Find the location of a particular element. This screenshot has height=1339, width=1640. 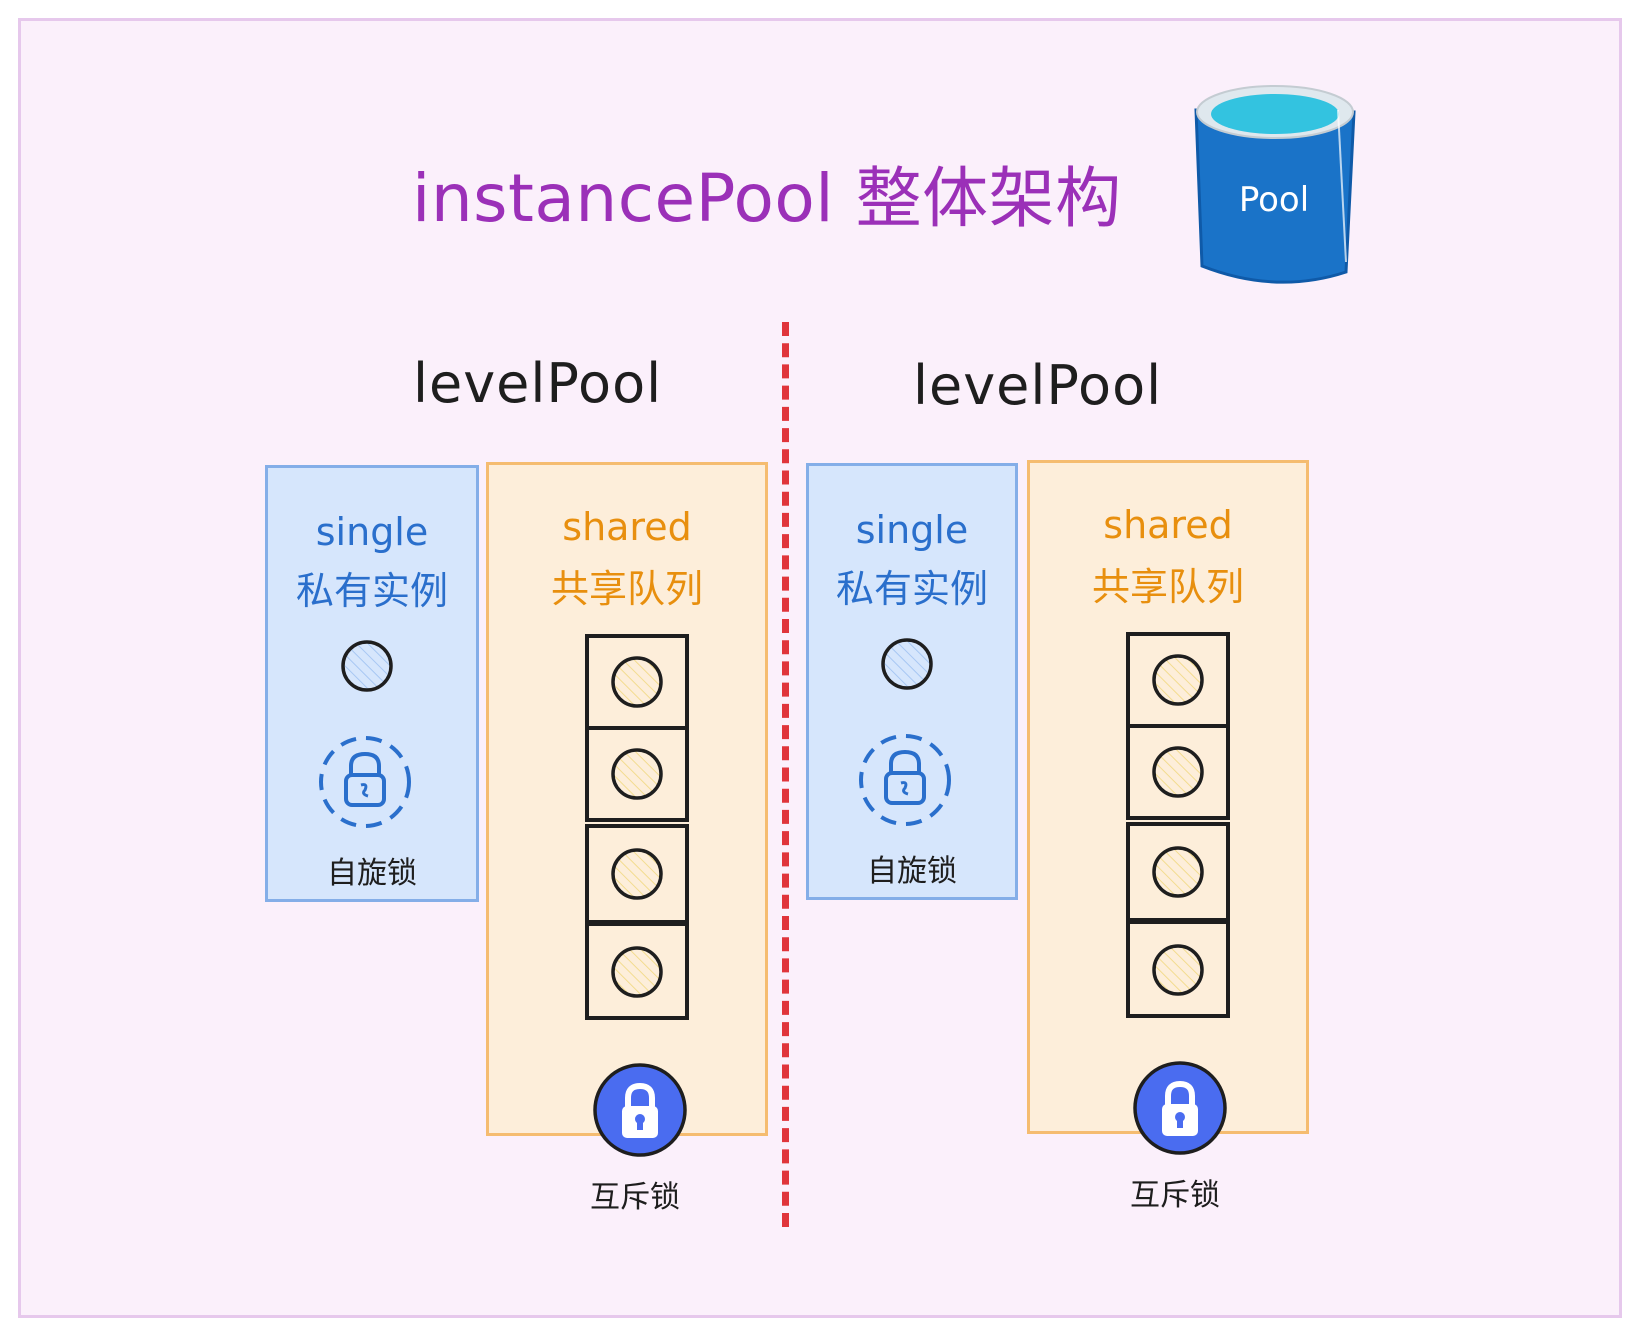

shared-queue-right is located at coordinates (1178, 825).